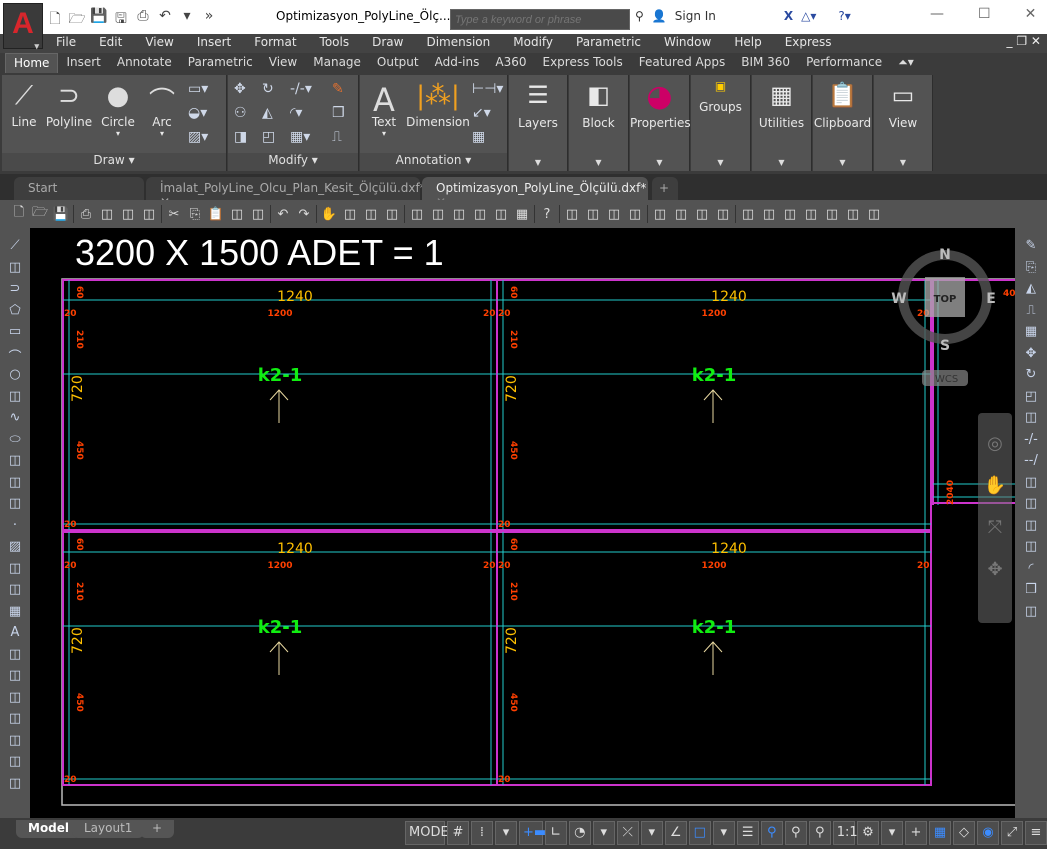 The width and height of the screenshot is (1047, 849). I want to click on add-selected-icon: ◫, so click(15, 657).